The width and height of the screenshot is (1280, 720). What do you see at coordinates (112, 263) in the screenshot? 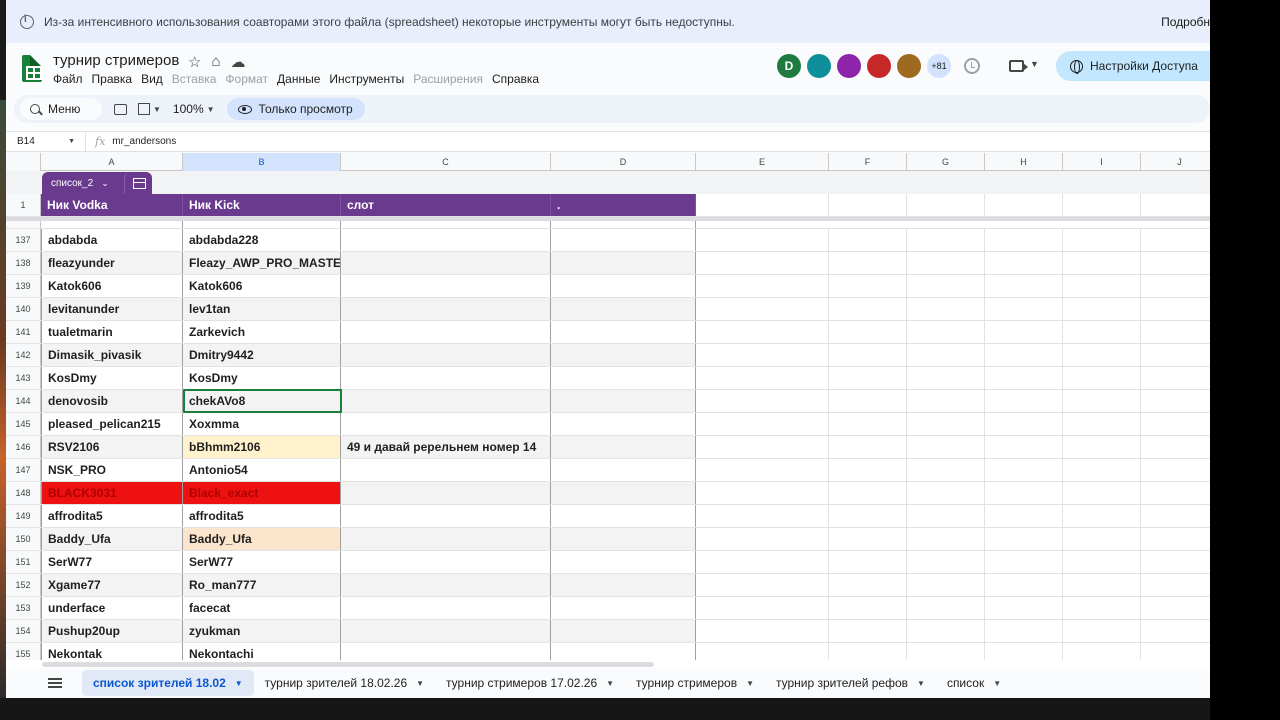
I see `table-cell: fleazyunder` at bounding box center [112, 263].